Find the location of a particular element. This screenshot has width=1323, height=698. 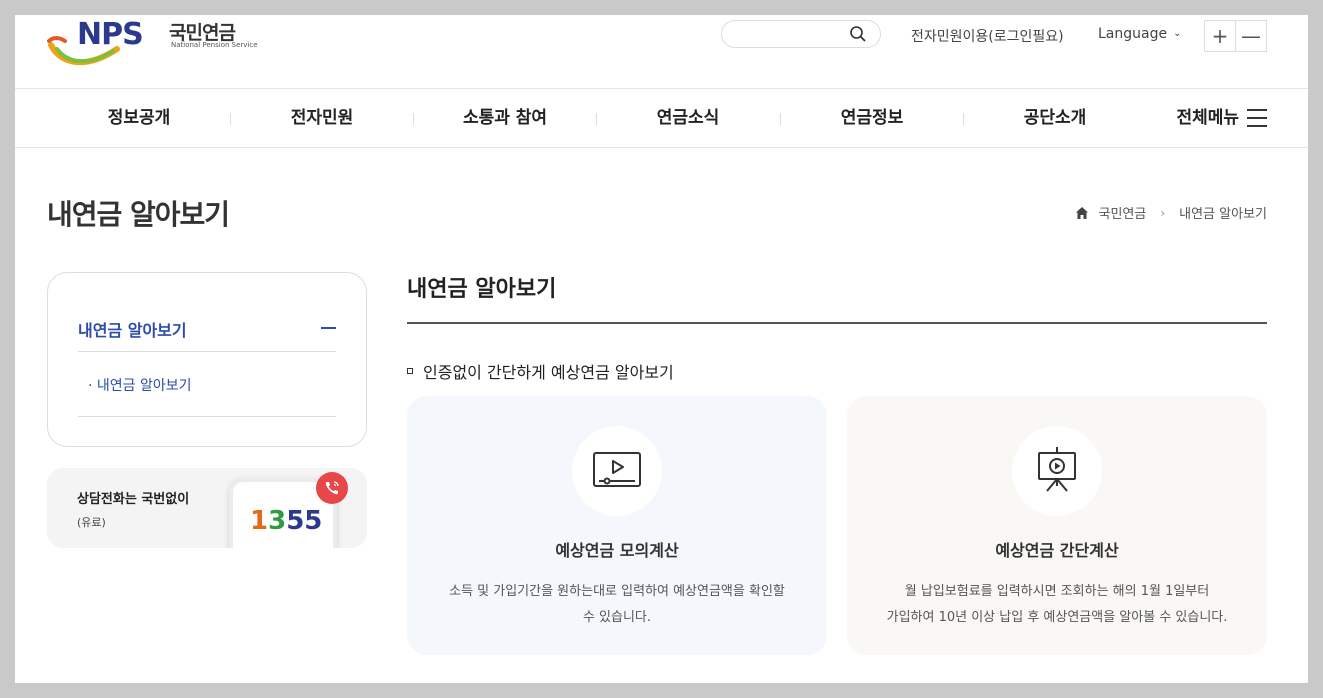

nav-item-pension-news: 연금소식 is located at coordinates (688, 118).